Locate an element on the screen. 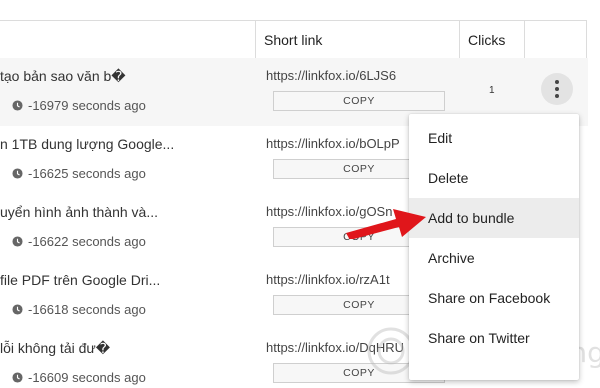  table-header: Short link Clicks is located at coordinates (293, 40).